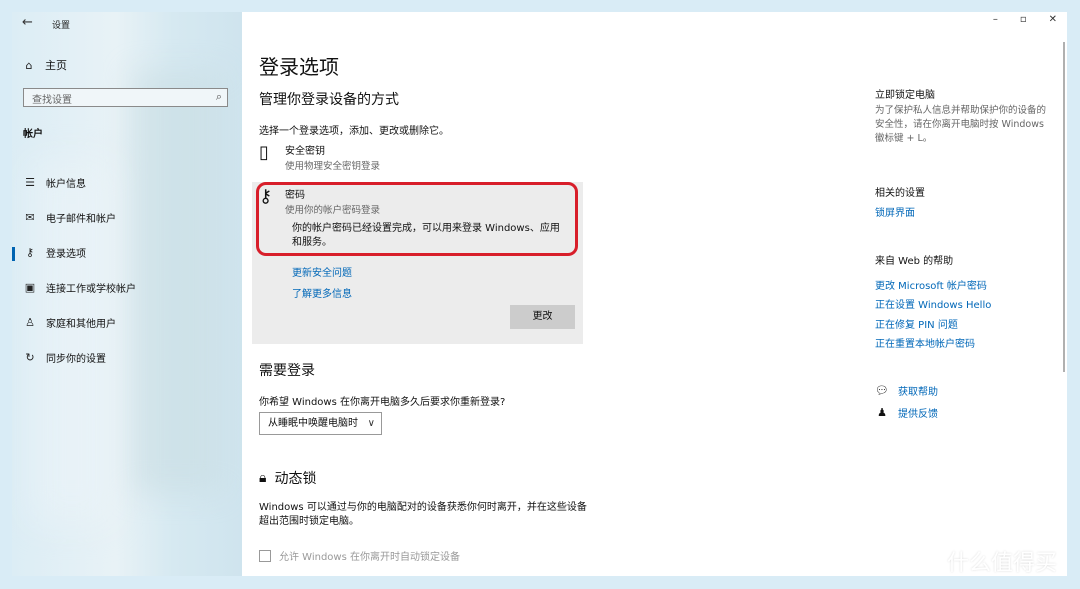 Image resolution: width=1080 pixels, height=589 pixels. Describe the element at coordinates (127, 322) in the screenshot. I see `sidebar-item-family: ♙ 家庭和其他用户` at that location.